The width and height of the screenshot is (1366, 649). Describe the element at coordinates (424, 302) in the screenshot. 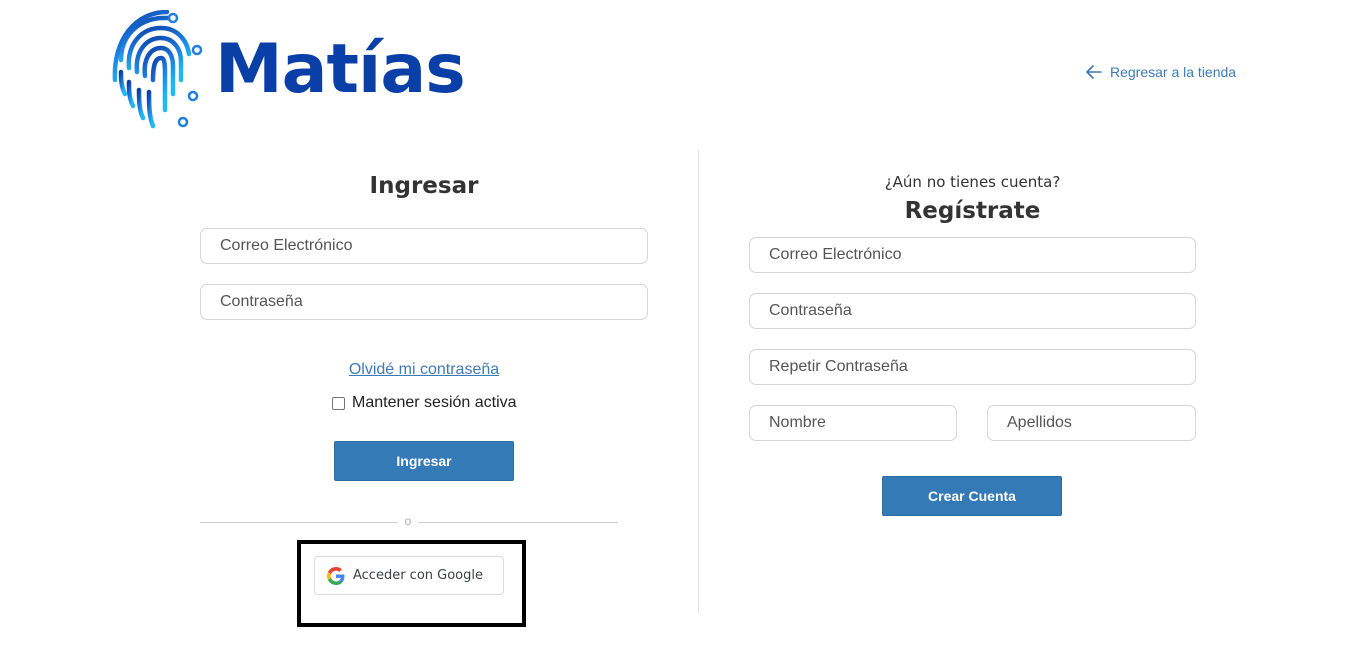

I see `login-password-input` at that location.